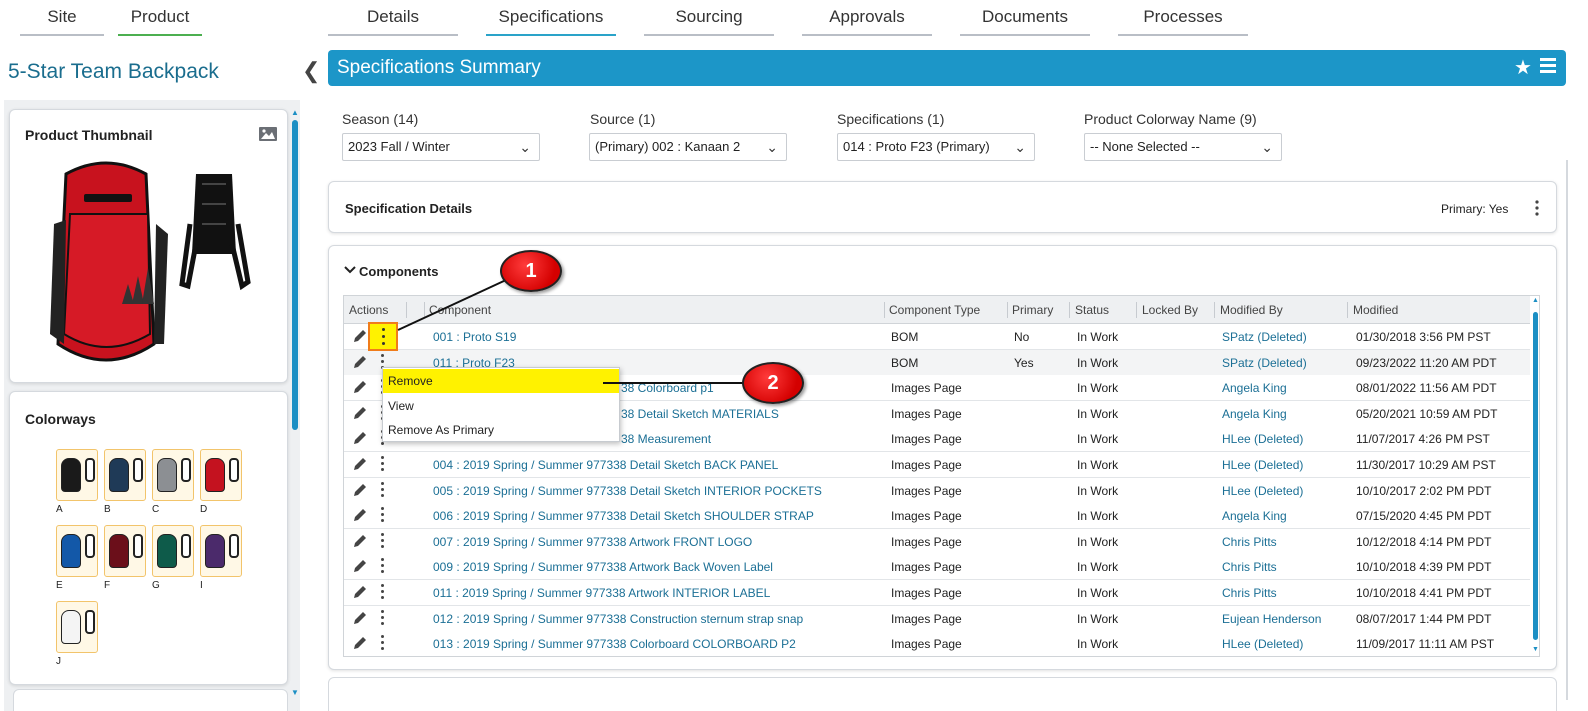 The height and width of the screenshot is (711, 1588). What do you see at coordinates (934, 310) in the screenshot?
I see `col-component-type: Component Type` at bounding box center [934, 310].